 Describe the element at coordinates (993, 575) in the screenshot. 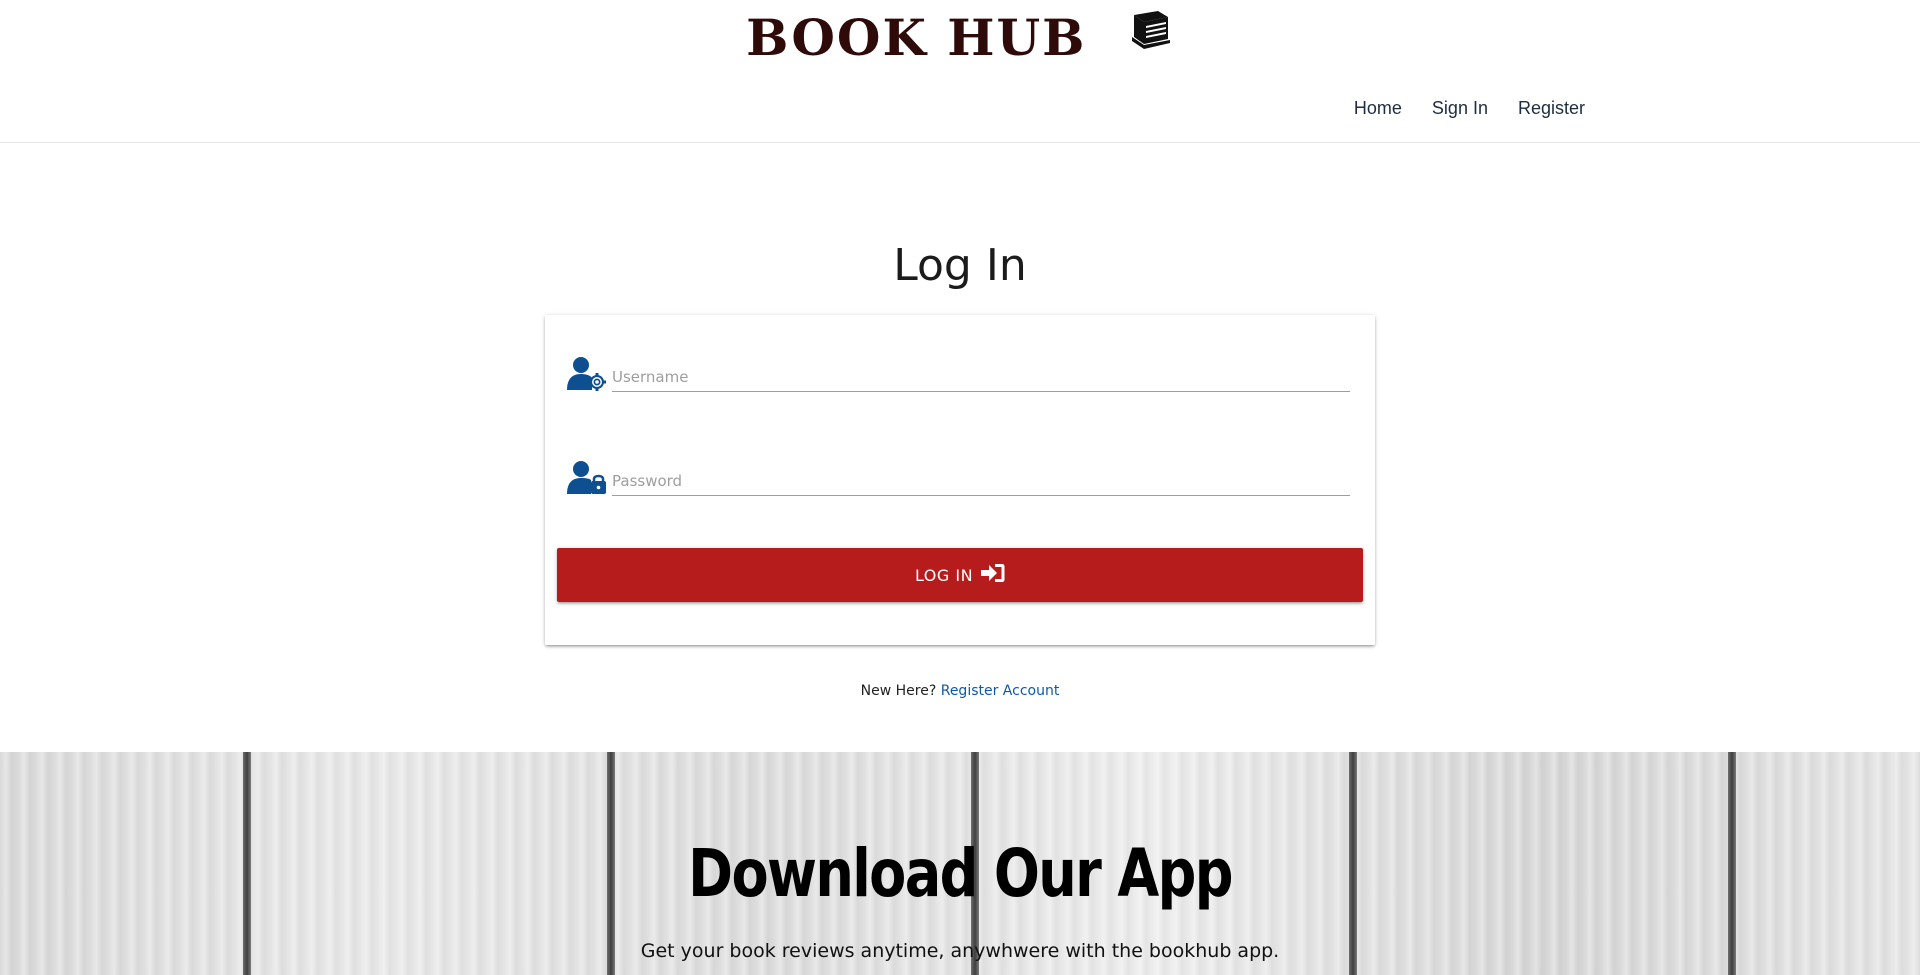

I see `sign-in-icon` at that location.